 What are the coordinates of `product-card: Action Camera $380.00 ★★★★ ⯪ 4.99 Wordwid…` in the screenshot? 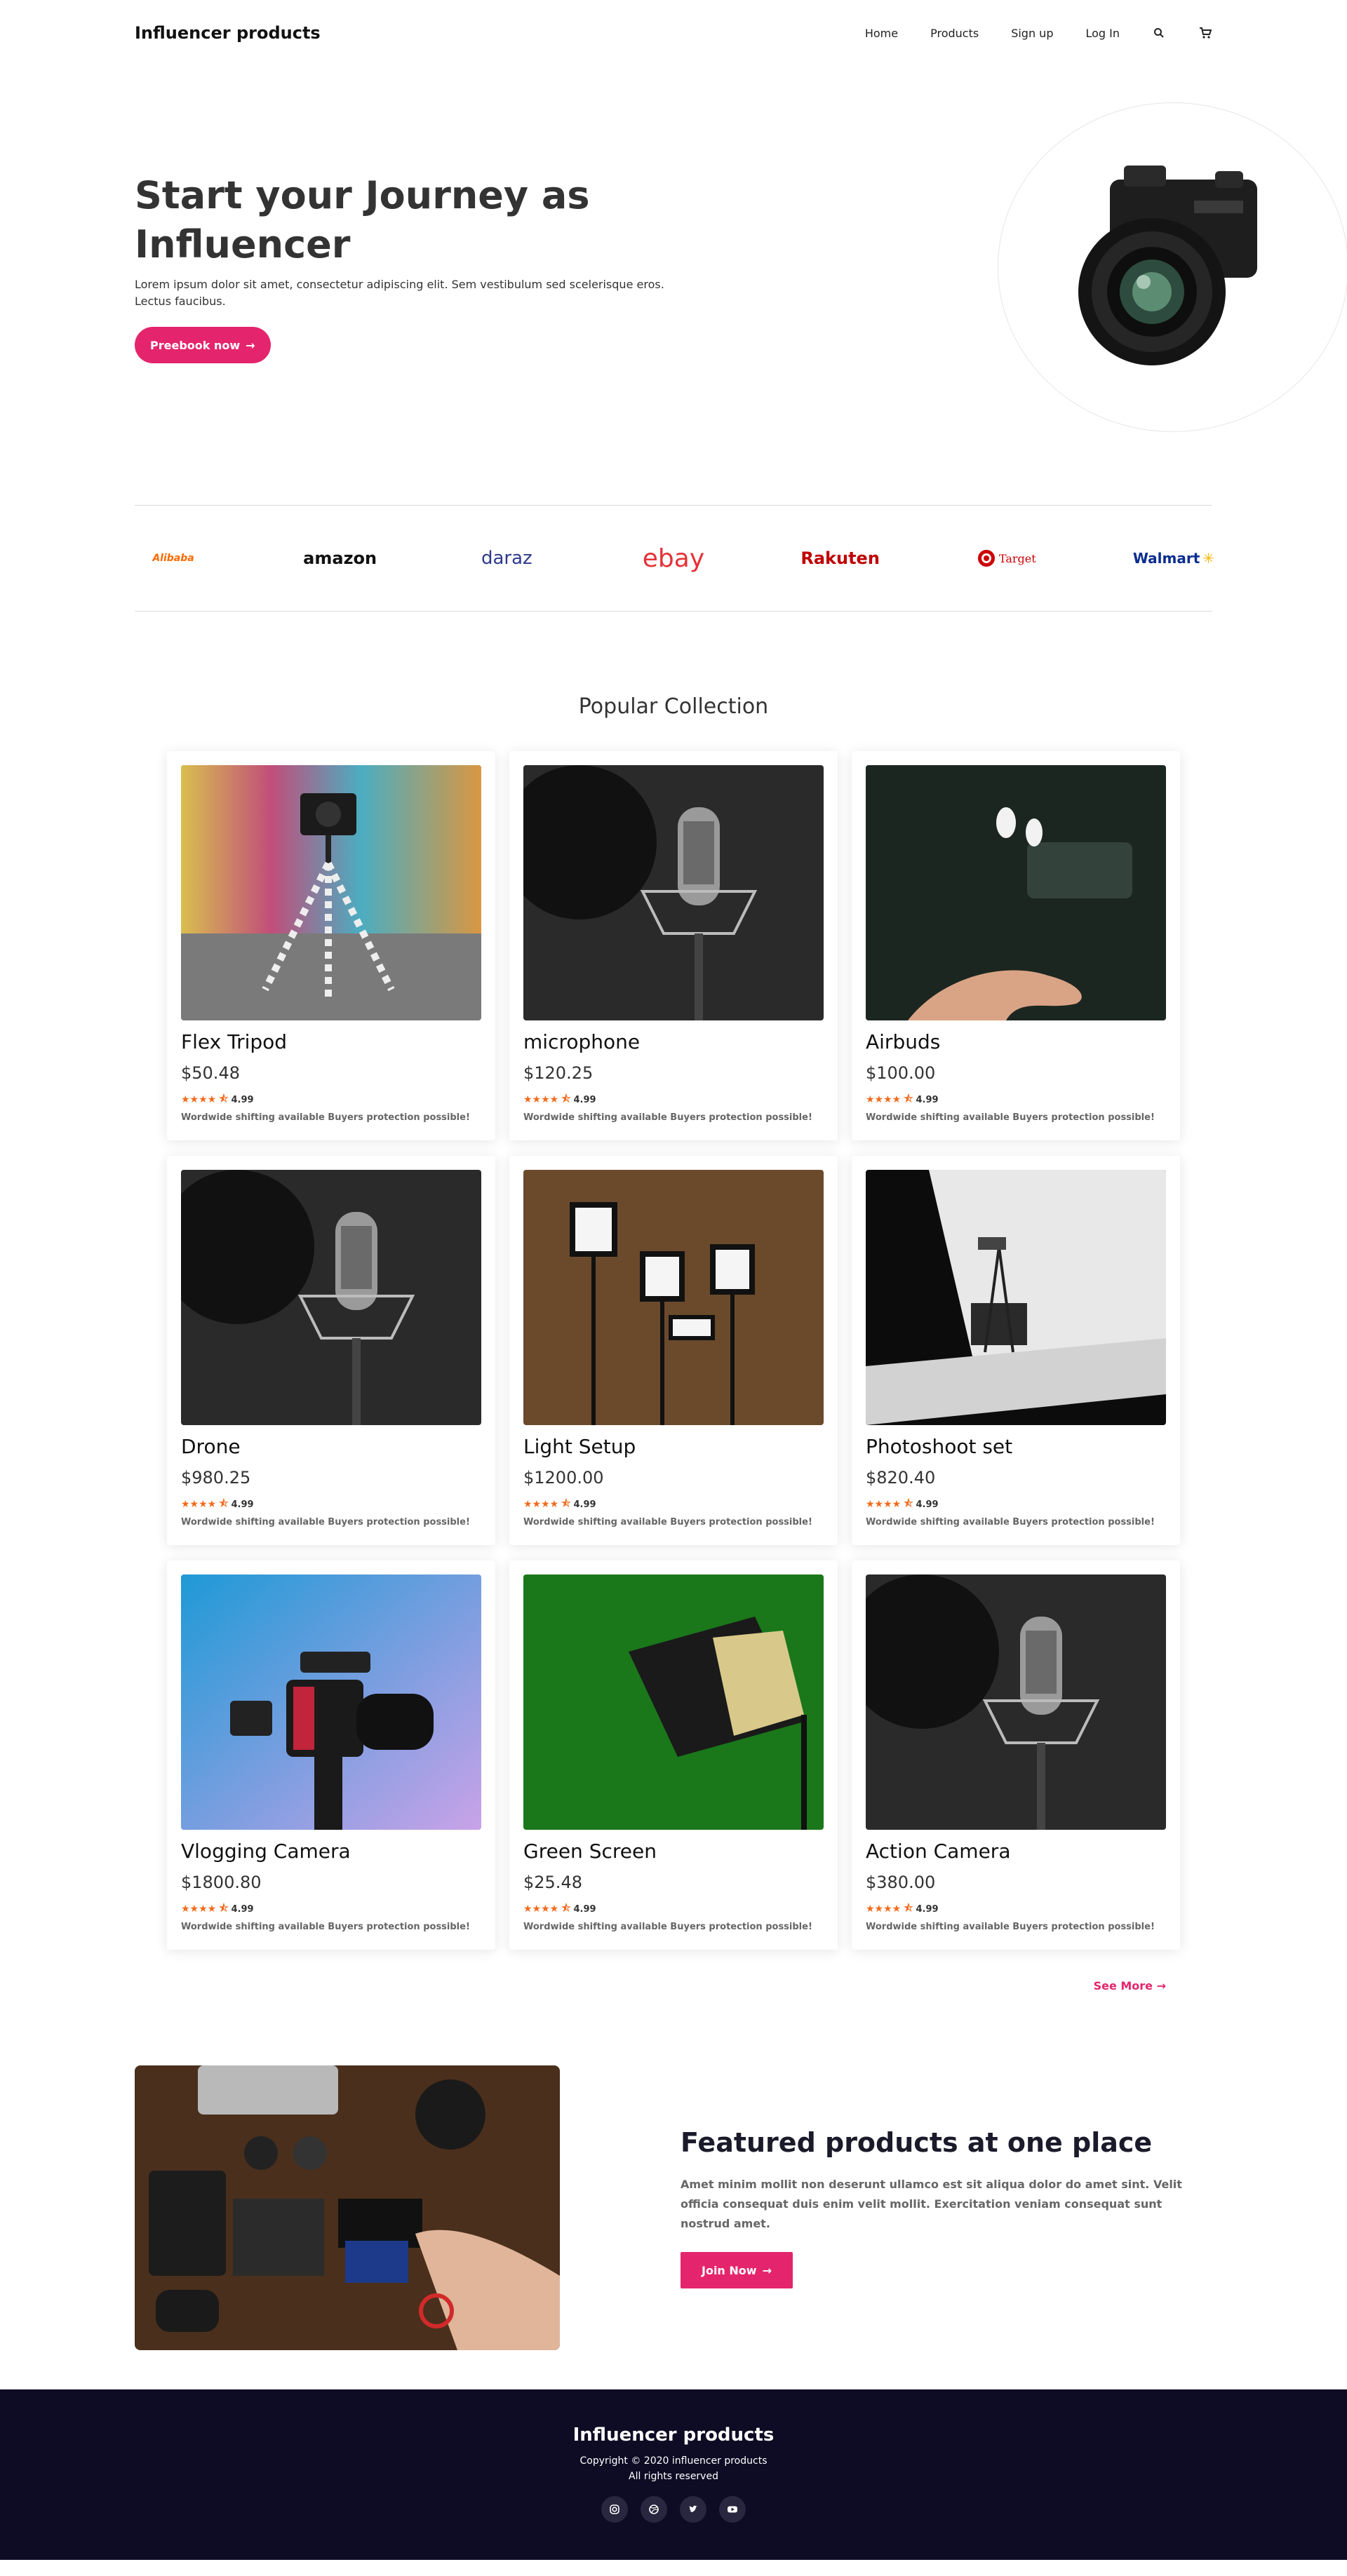 It's located at (1016, 1755).